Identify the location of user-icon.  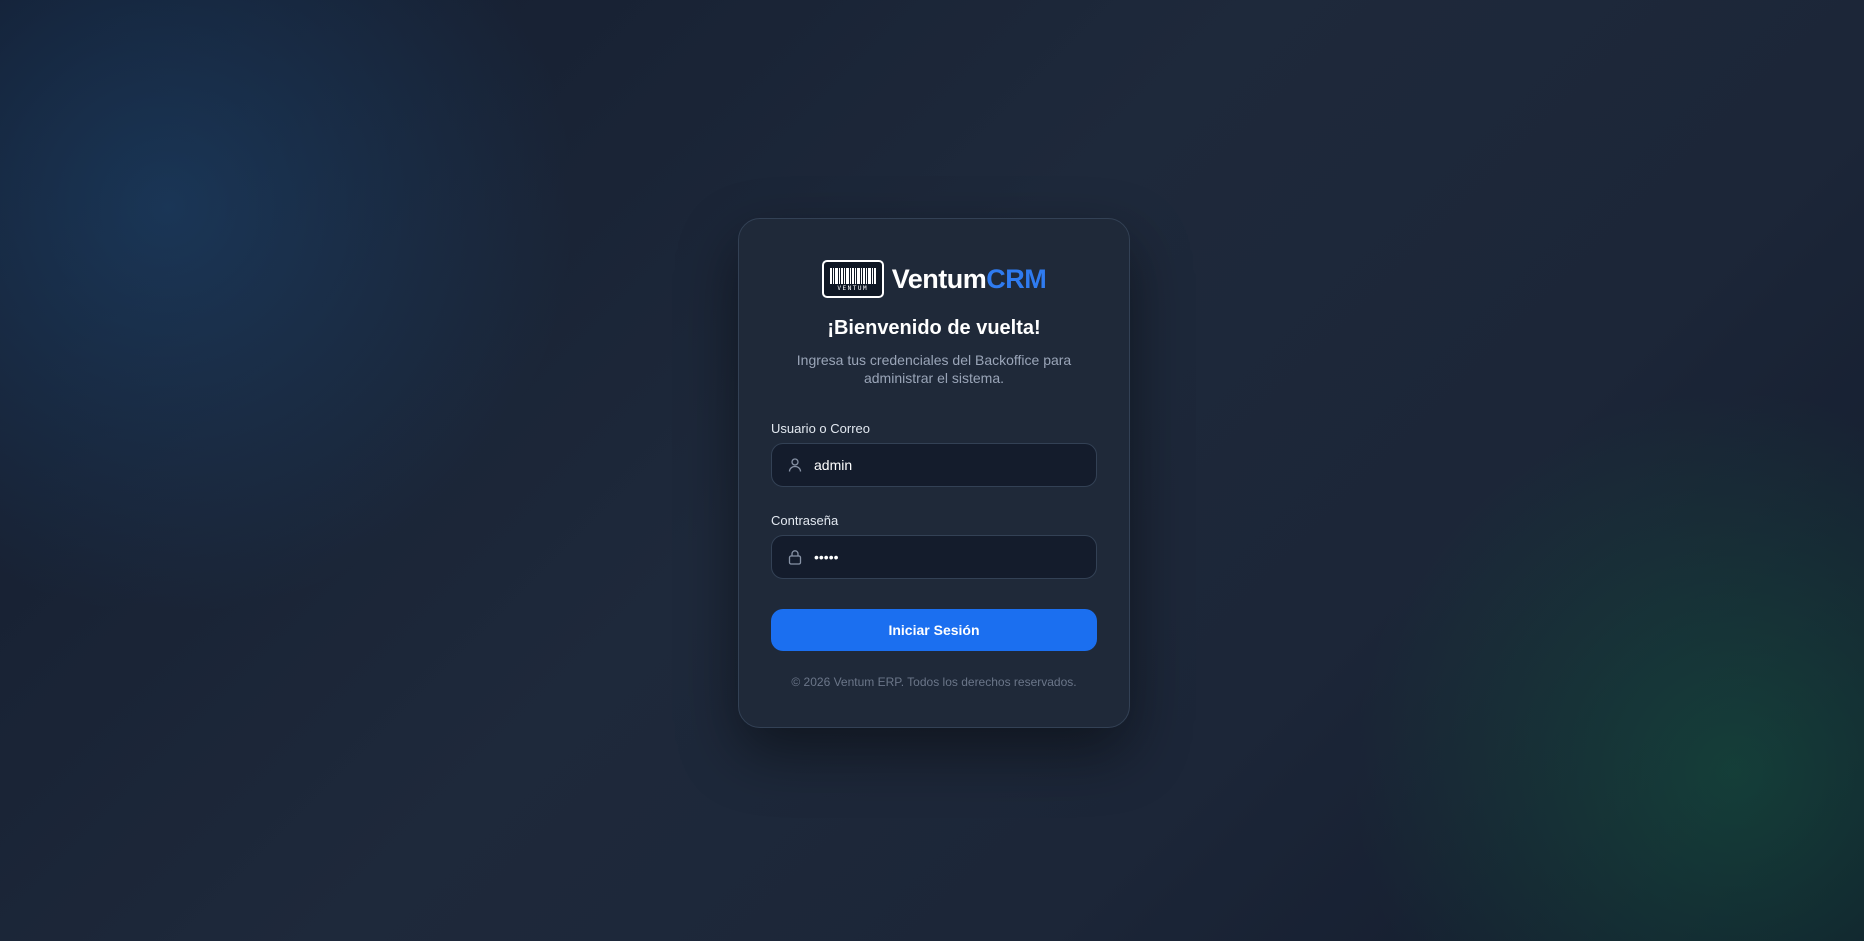
(795, 465).